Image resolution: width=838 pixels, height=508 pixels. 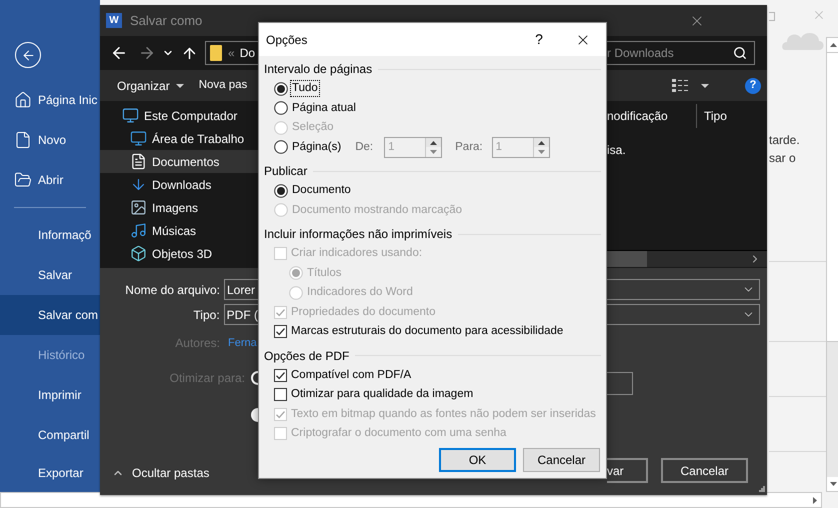 What do you see at coordinates (833, 484) in the screenshot?
I see `scroll-down-icon` at bounding box center [833, 484].